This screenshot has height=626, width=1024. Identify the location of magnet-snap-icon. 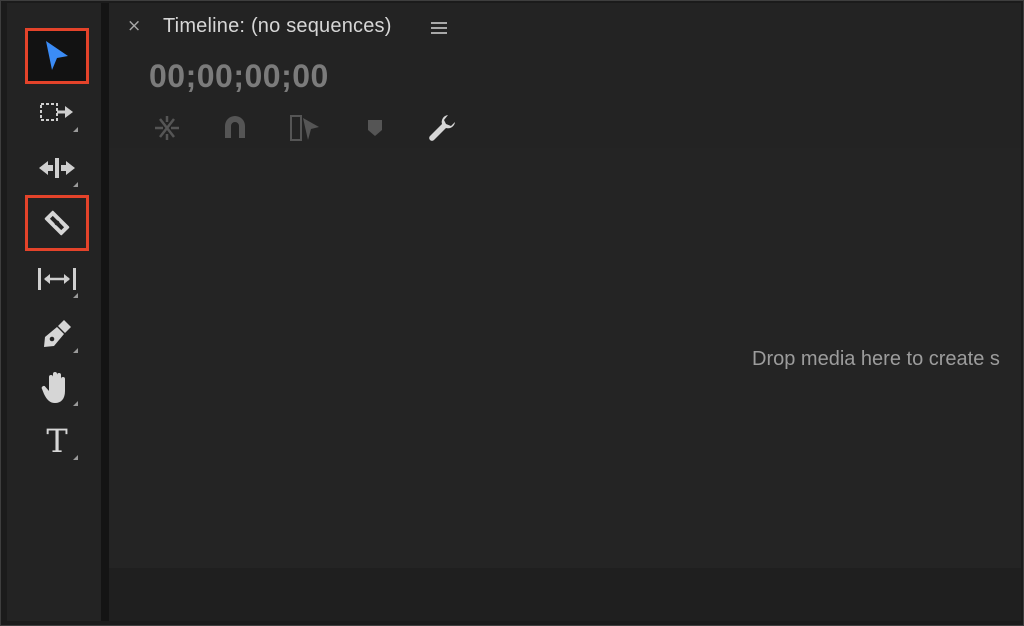
(235, 127).